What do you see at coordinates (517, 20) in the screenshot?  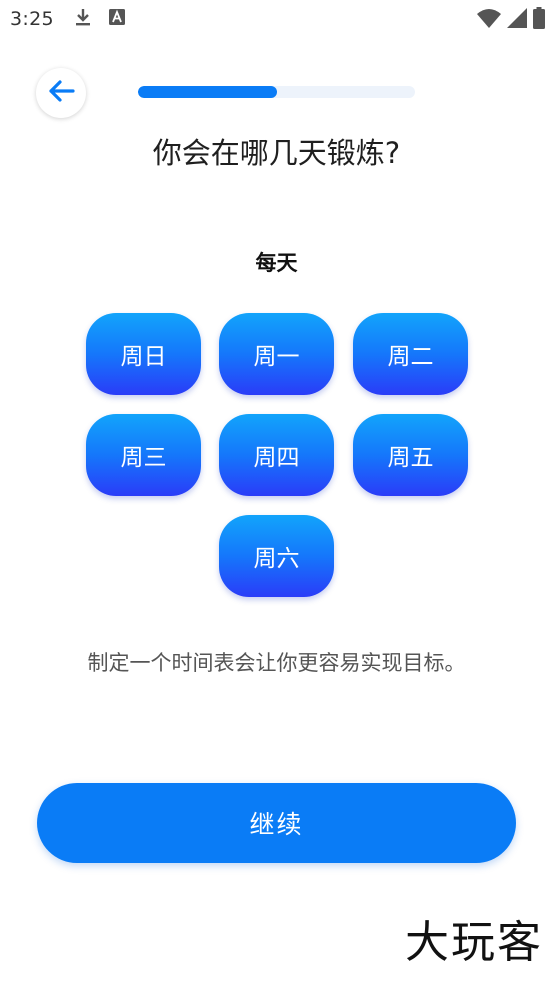 I see `signal-icon` at bounding box center [517, 20].